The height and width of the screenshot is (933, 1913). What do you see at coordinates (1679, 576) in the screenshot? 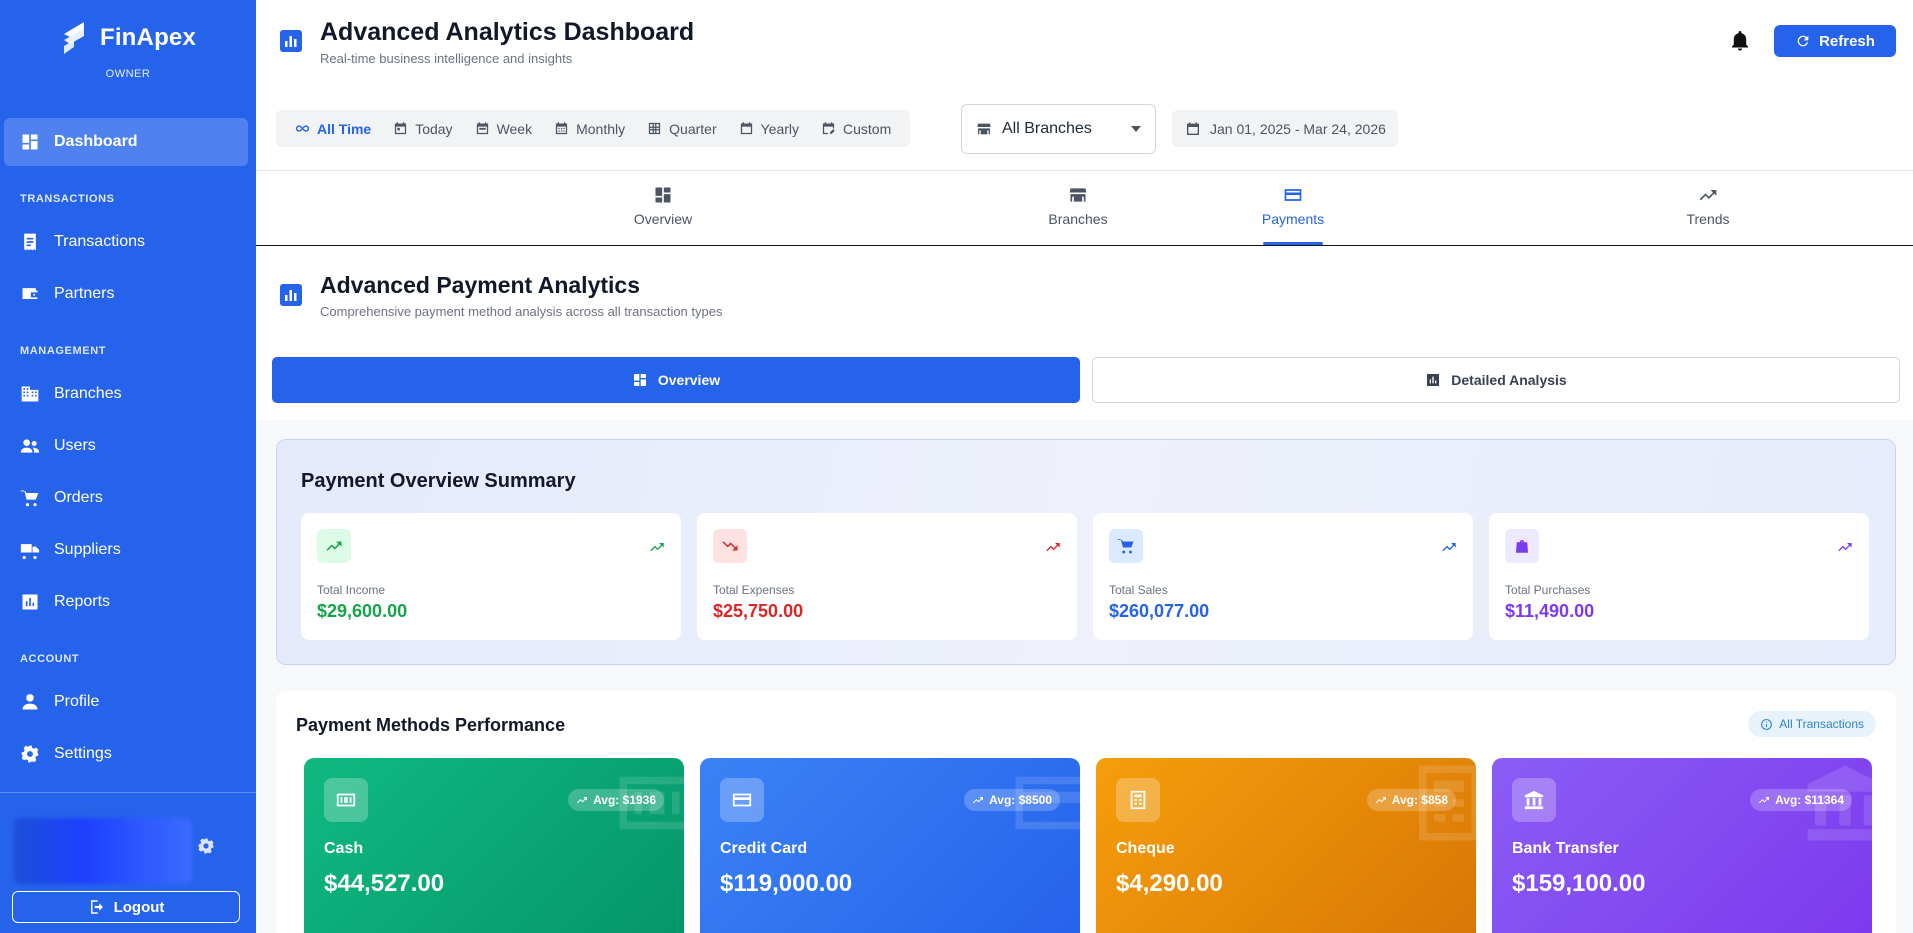
I see `stat-card-total-purchases: Total Purchases $11,490.00` at bounding box center [1679, 576].